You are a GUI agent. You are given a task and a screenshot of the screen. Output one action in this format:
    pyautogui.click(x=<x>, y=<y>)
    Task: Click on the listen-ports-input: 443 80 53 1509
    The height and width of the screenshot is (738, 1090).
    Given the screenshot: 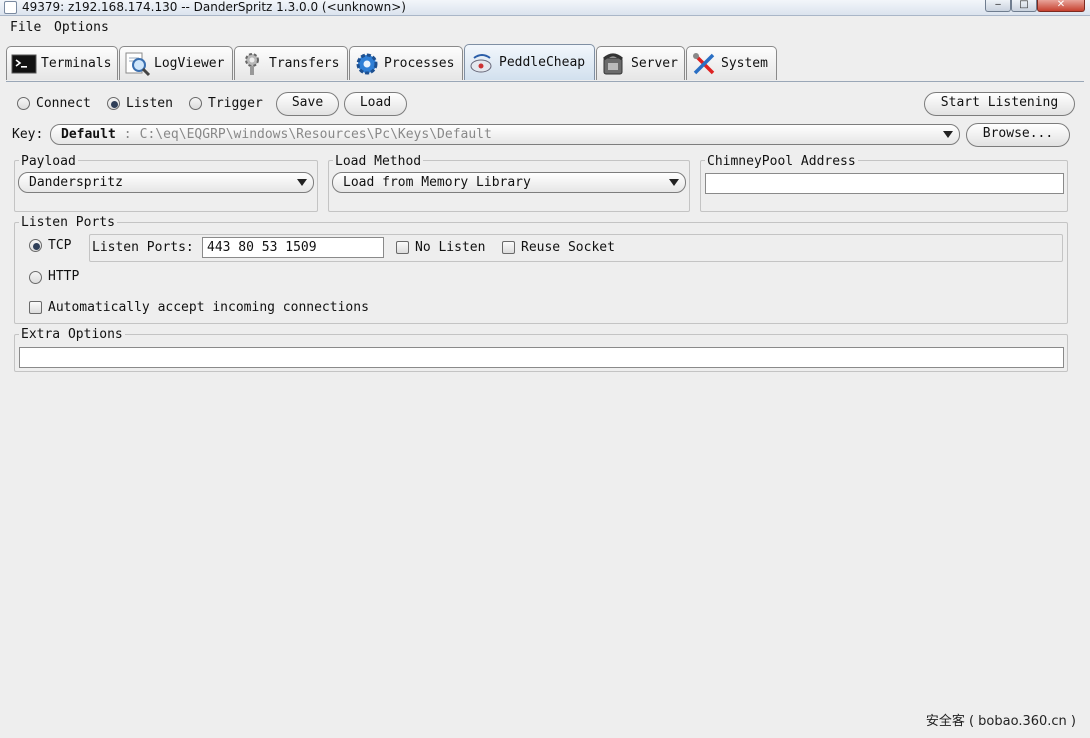 What is the action you would take?
    pyautogui.click(x=293, y=247)
    